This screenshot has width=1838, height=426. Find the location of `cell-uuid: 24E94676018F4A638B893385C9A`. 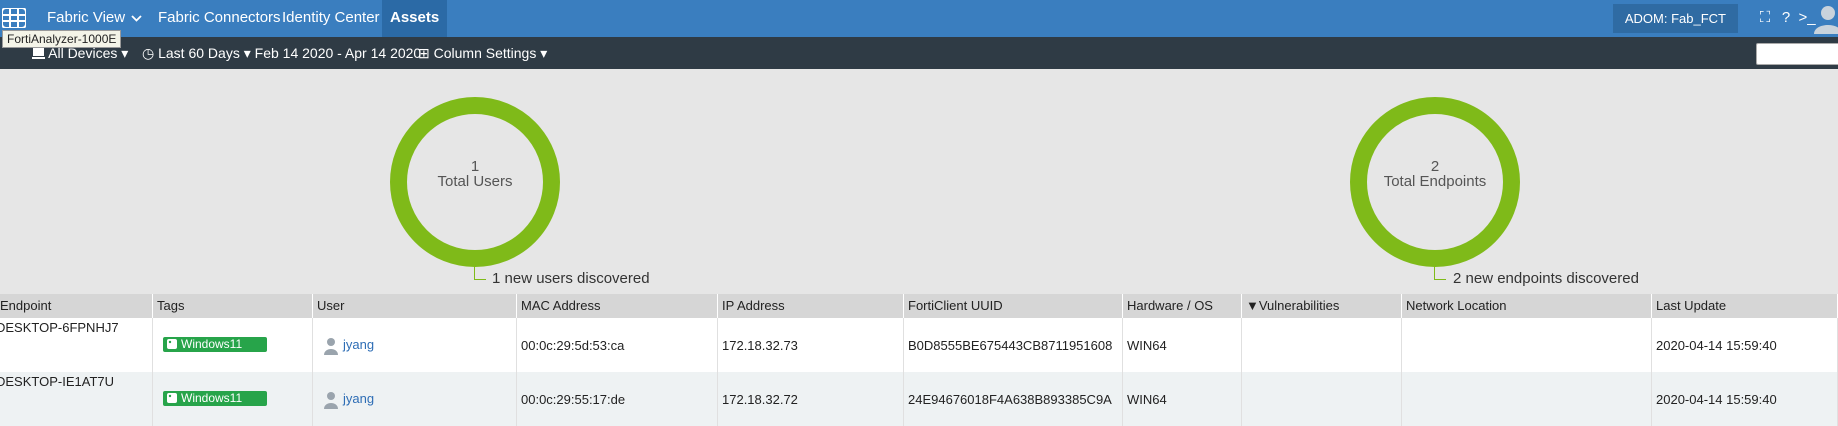

cell-uuid: 24E94676018F4A638B893385C9A is located at coordinates (1013, 399).